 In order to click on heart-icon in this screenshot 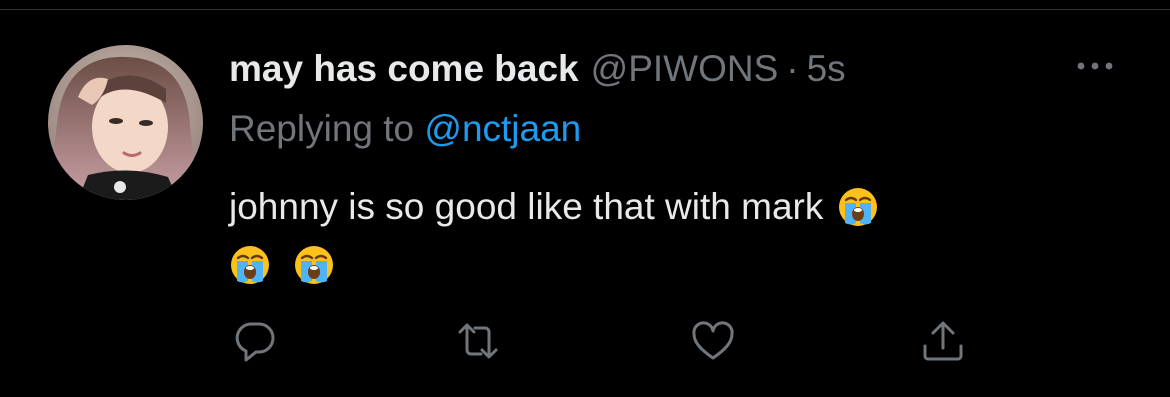, I will do `click(713, 340)`.